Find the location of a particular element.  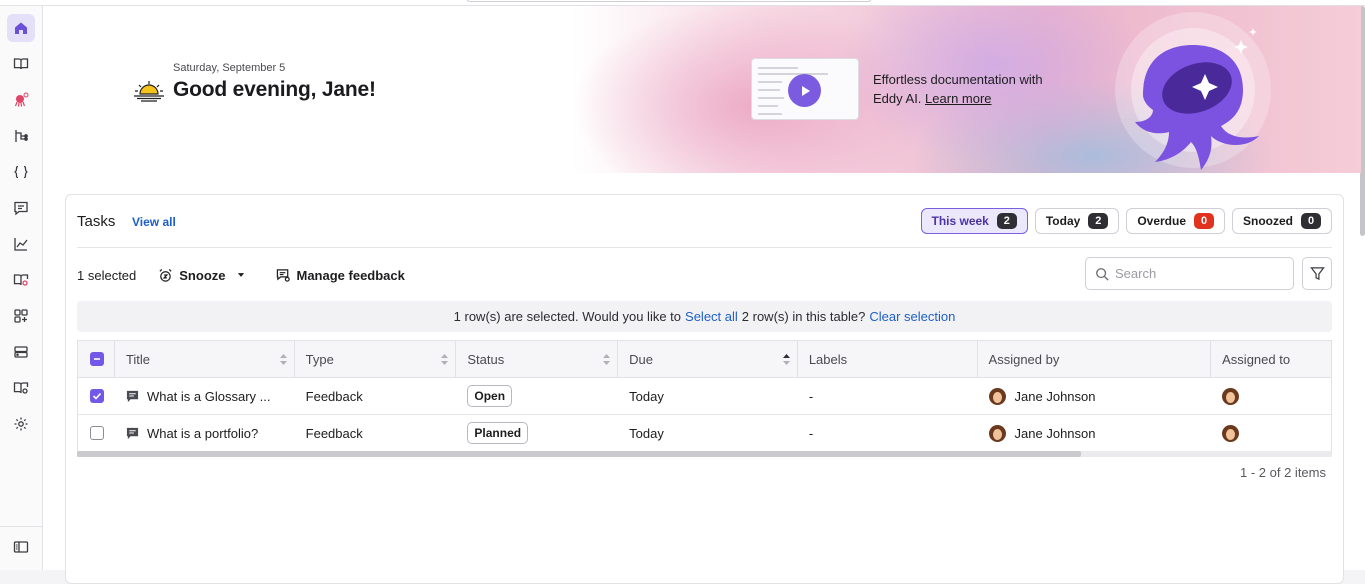

row-title: What is a portfolio? is located at coordinates (205, 433).